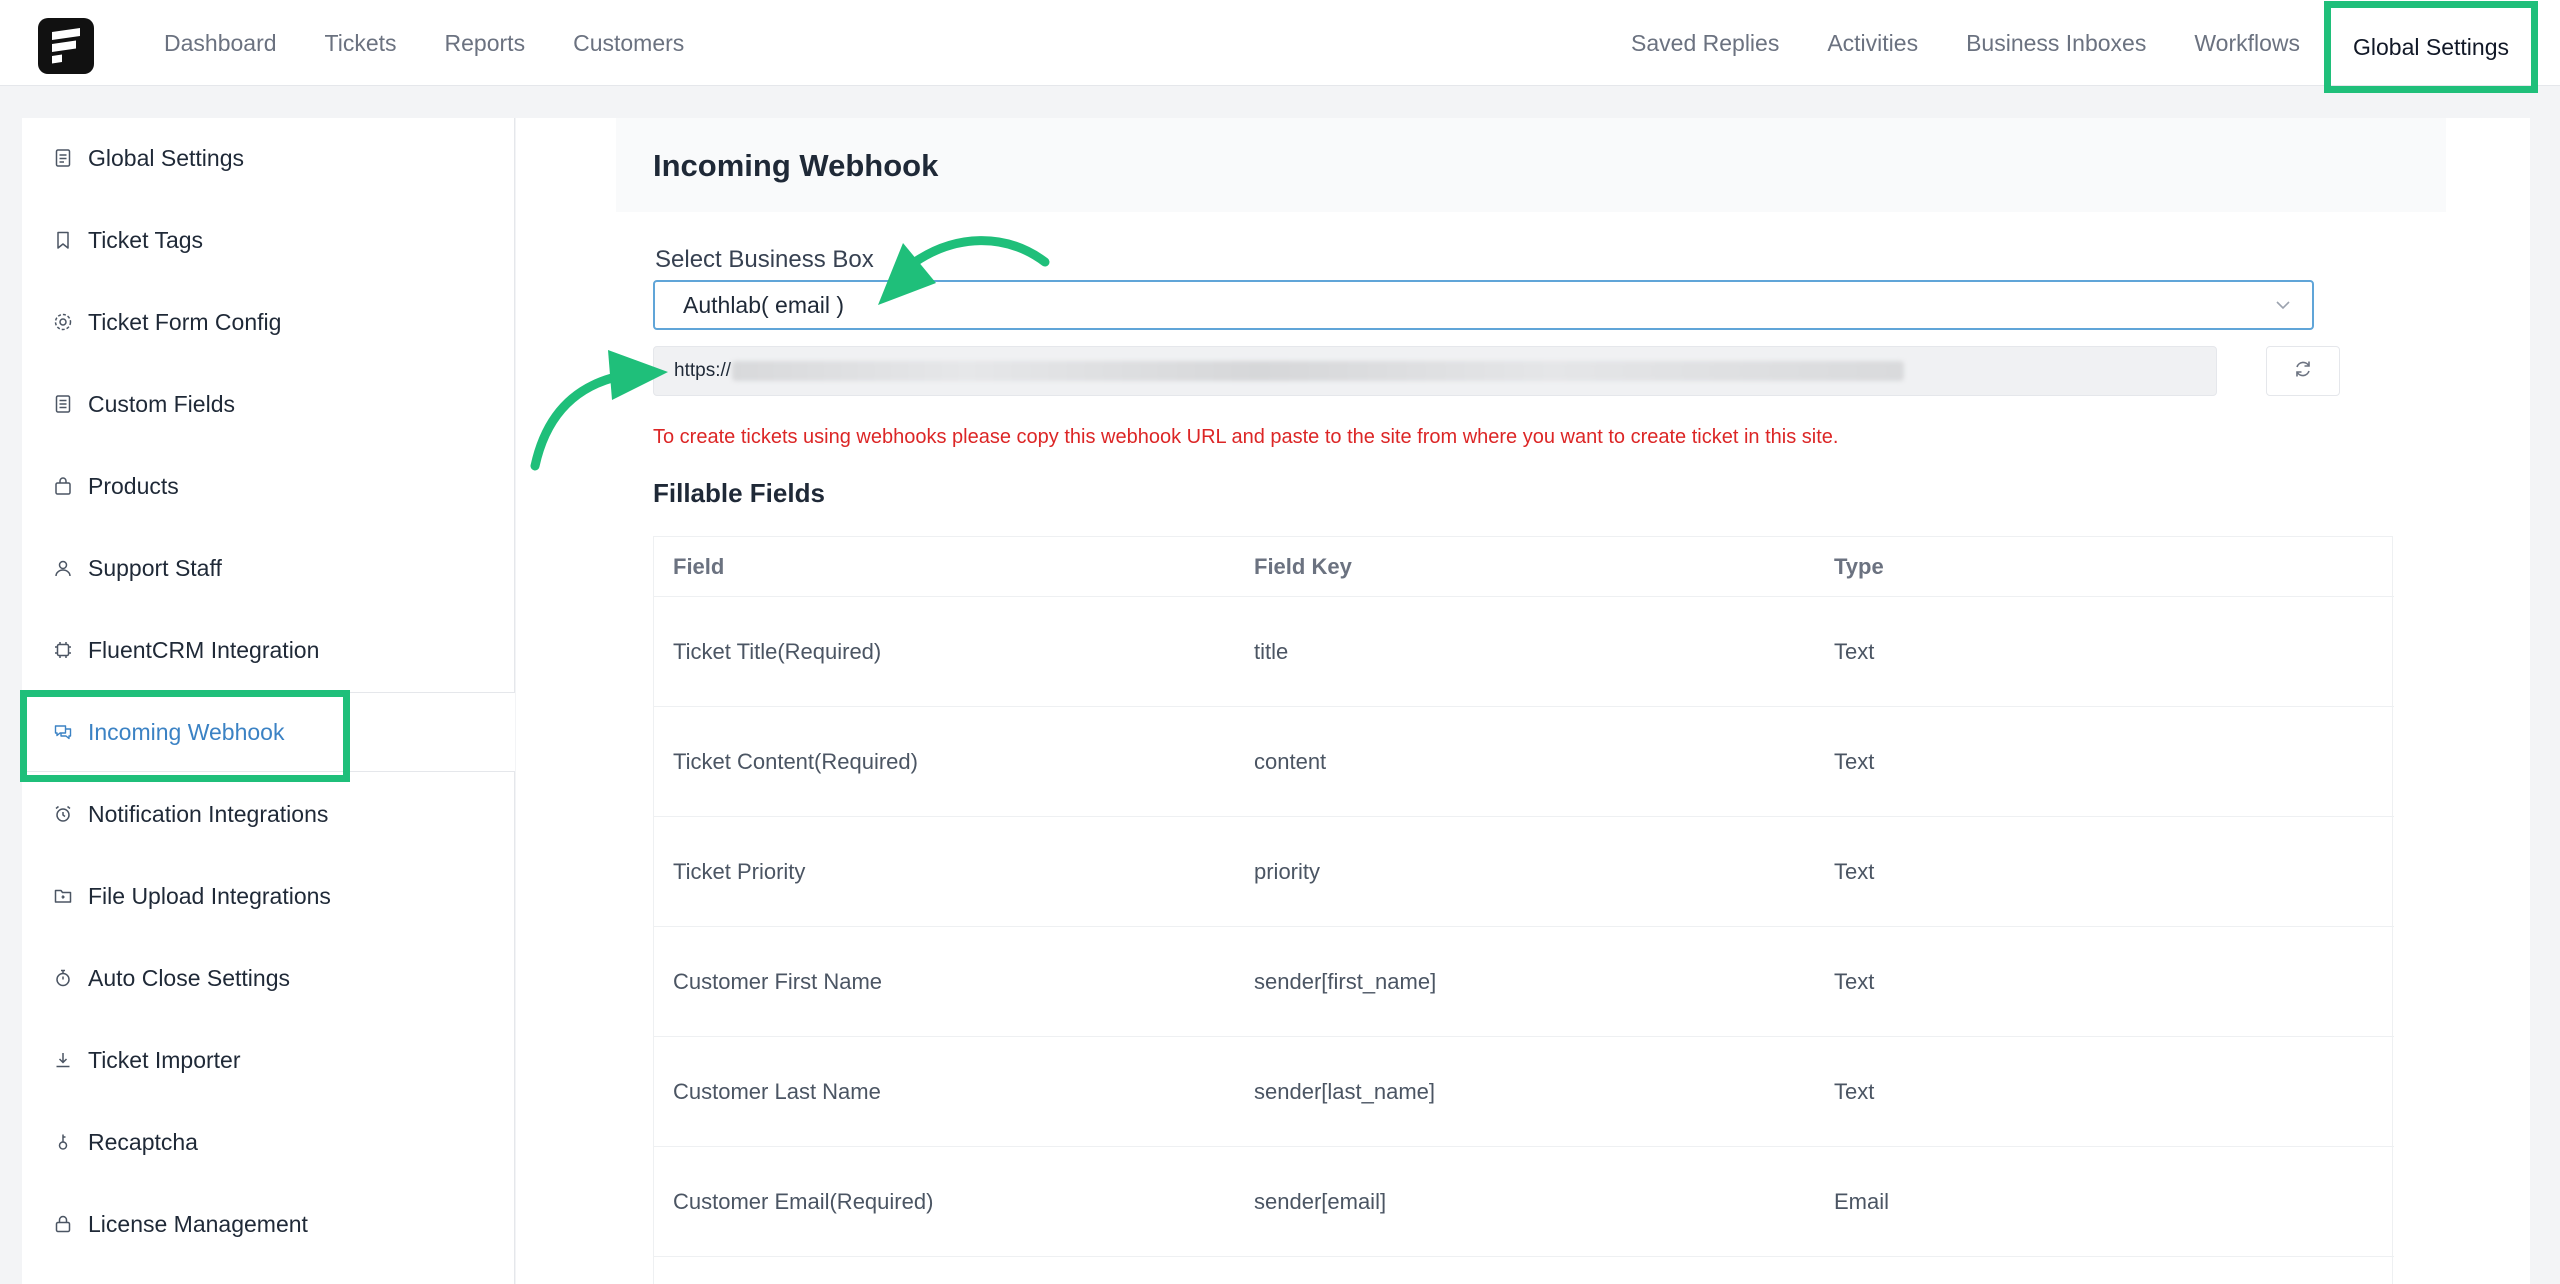 This screenshot has height=1284, width=2560. I want to click on sidebar-item-file-upload-integrations: File Upload Integrations, so click(268, 896).